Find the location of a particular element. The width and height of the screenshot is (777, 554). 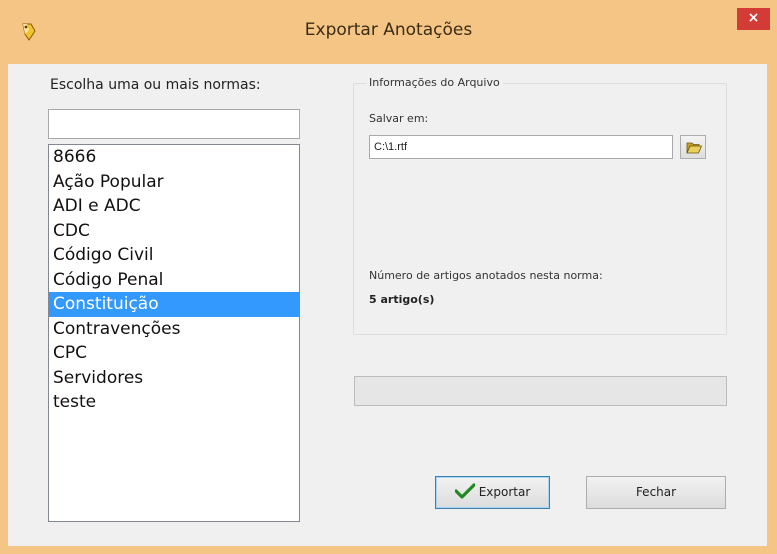

export-button-label: Exportar is located at coordinates (504, 492).